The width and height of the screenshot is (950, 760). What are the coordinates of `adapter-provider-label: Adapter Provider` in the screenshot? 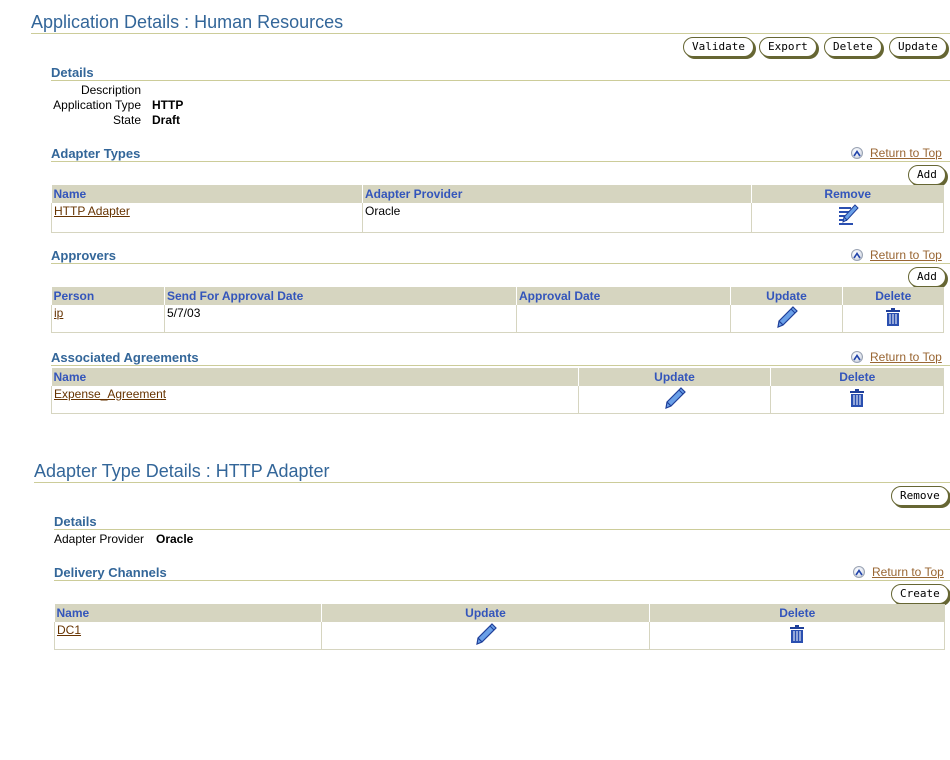 It's located at (99, 539).